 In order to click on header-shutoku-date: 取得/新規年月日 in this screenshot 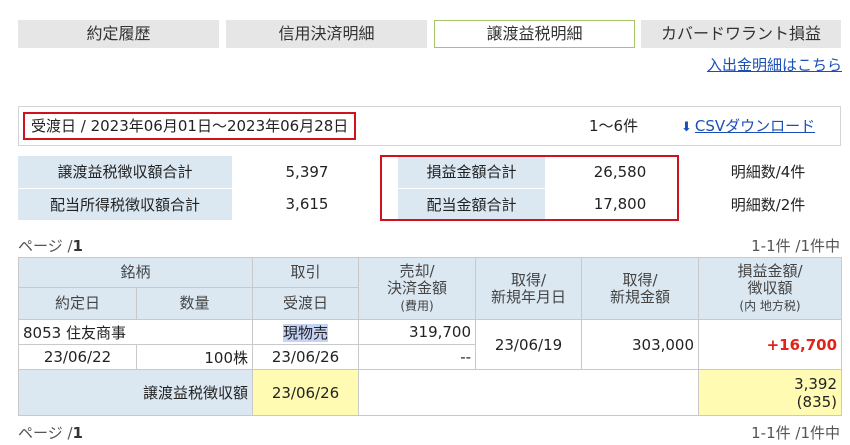, I will do `click(529, 288)`.